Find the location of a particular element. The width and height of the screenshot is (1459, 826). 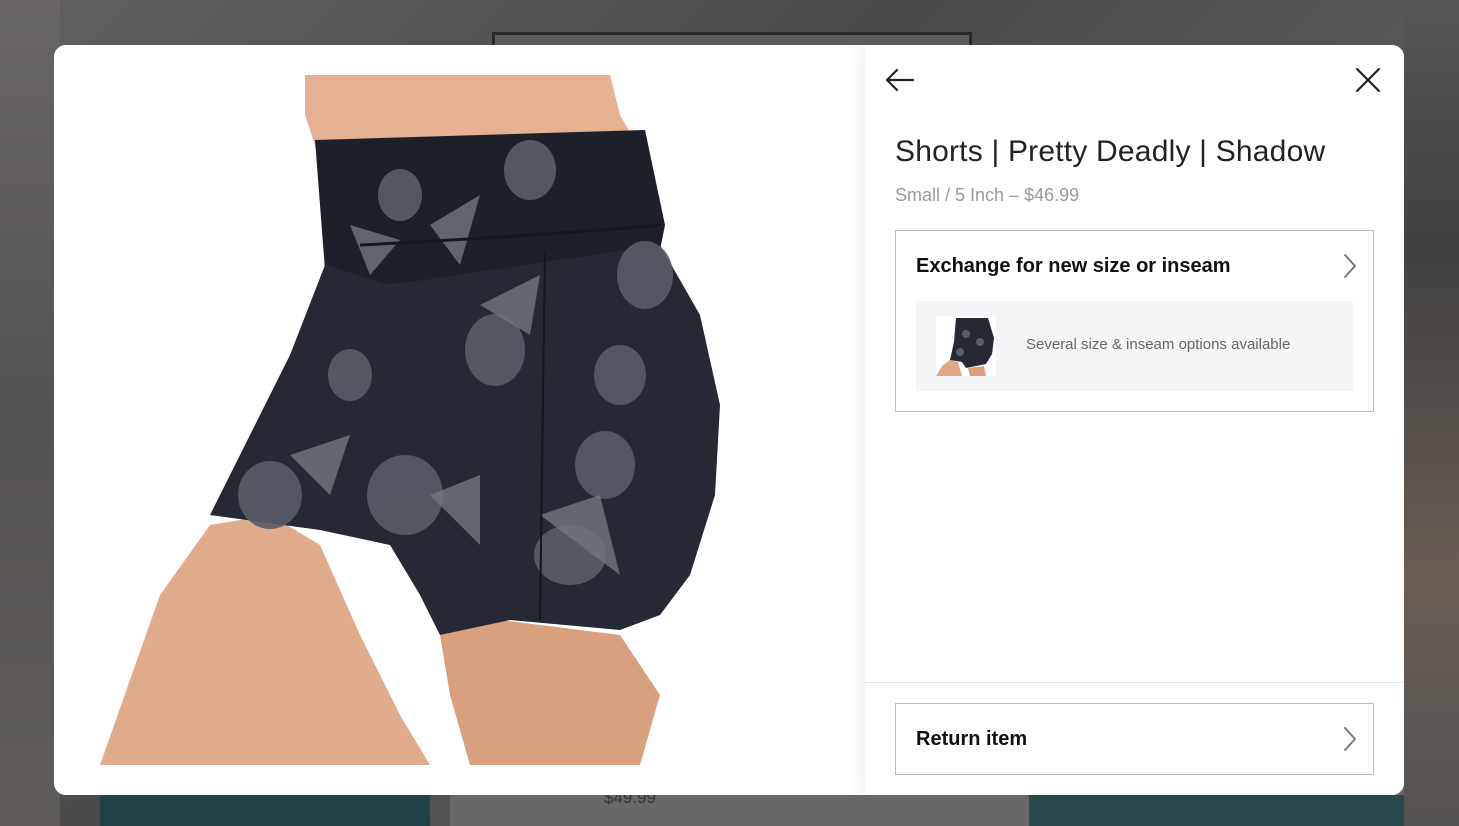

product-title: Shorts | Pretty Deadly | Shadow is located at coordinates (1110, 151).